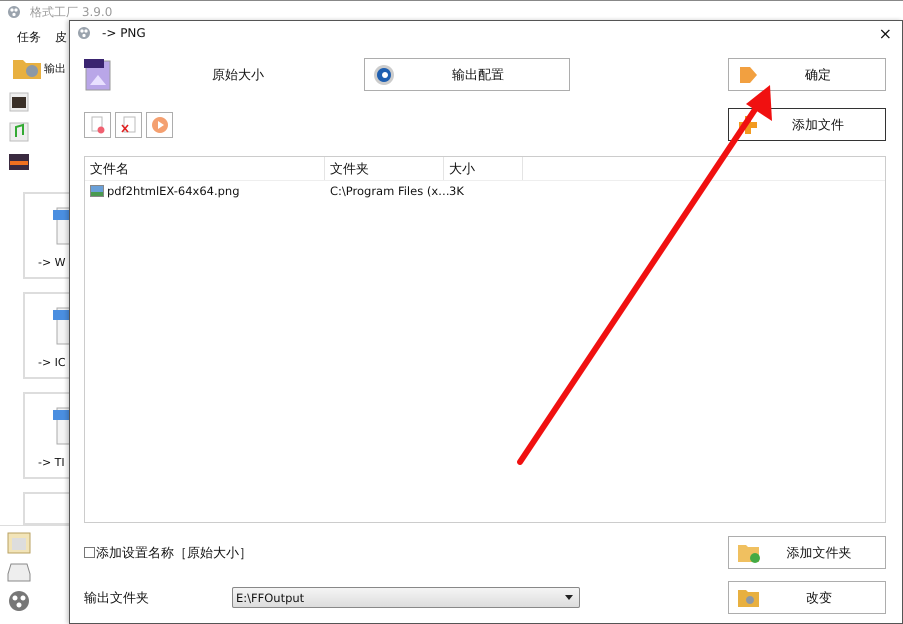 The image size is (903, 624). I want to click on output-folder-dropdown: E:\FFOutput, so click(406, 597).